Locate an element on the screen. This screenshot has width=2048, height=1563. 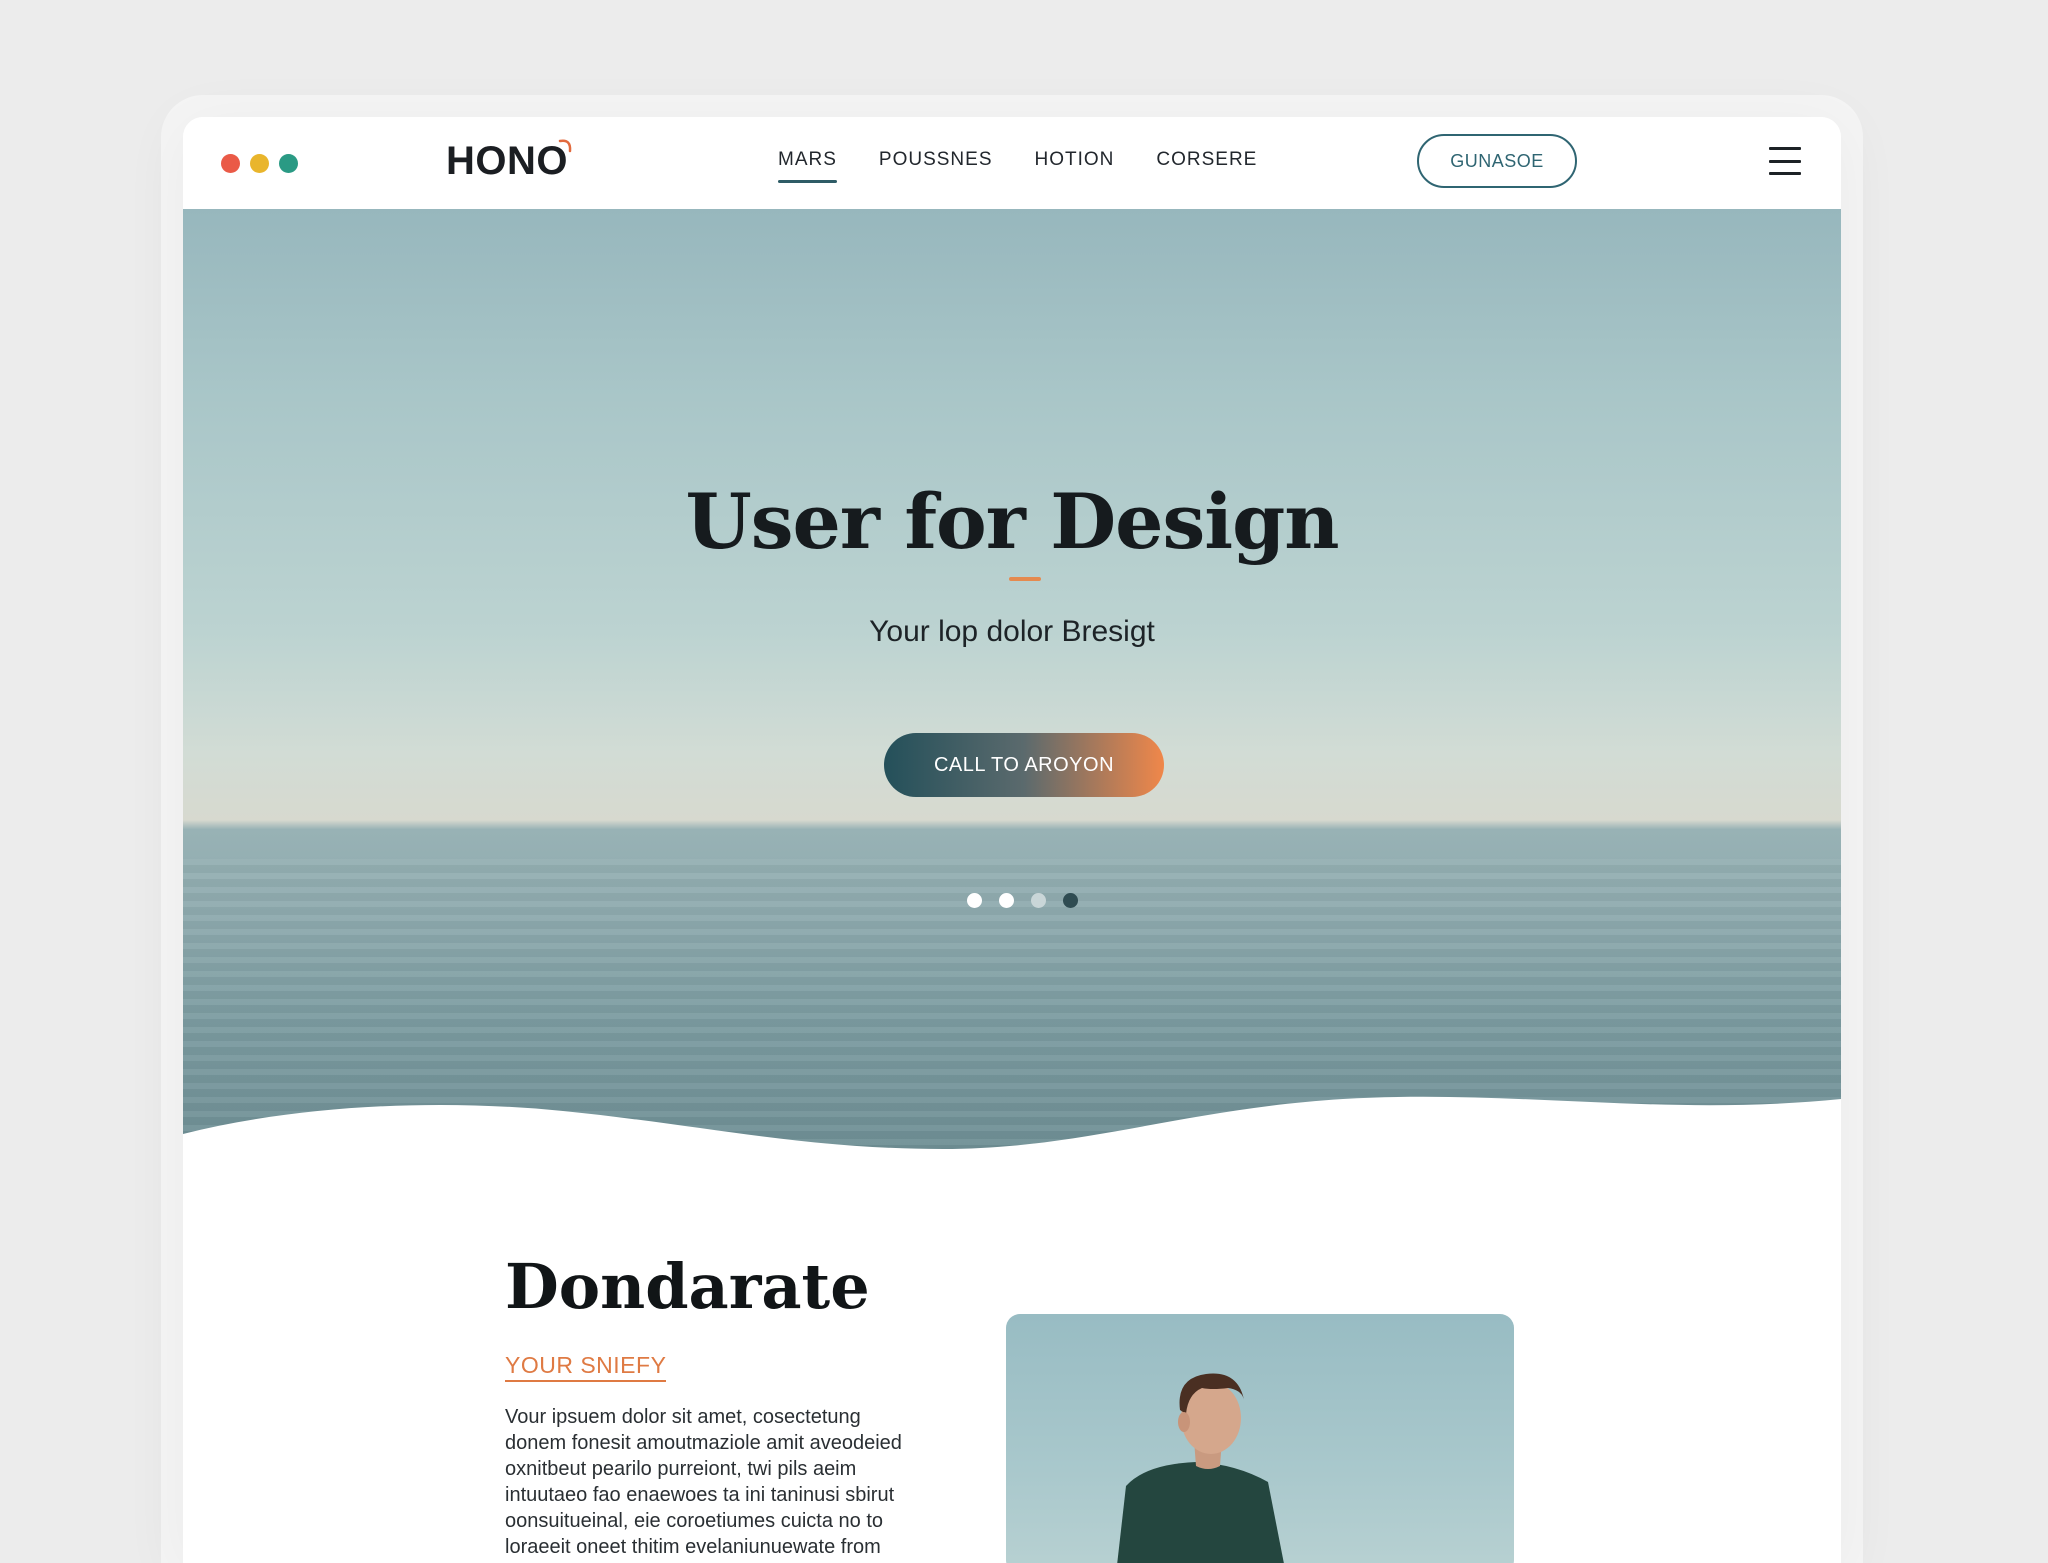
hero-subtitle: Your lop dolor Bresigt is located at coordinates (1012, 631).